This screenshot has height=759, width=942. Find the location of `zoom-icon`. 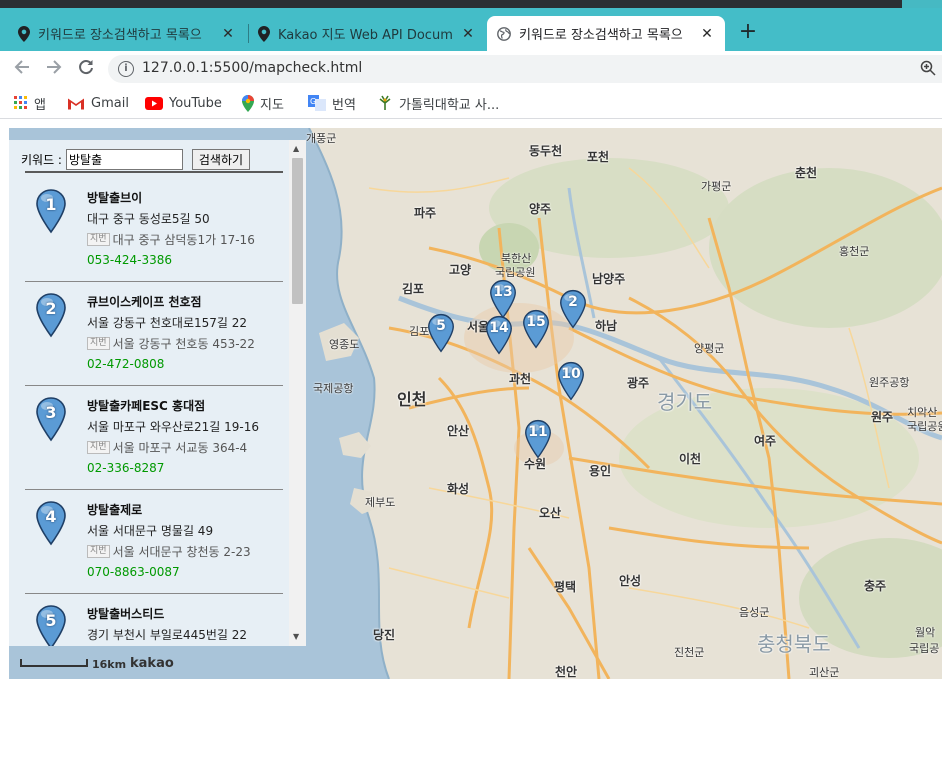

zoom-icon is located at coordinates (928, 70).